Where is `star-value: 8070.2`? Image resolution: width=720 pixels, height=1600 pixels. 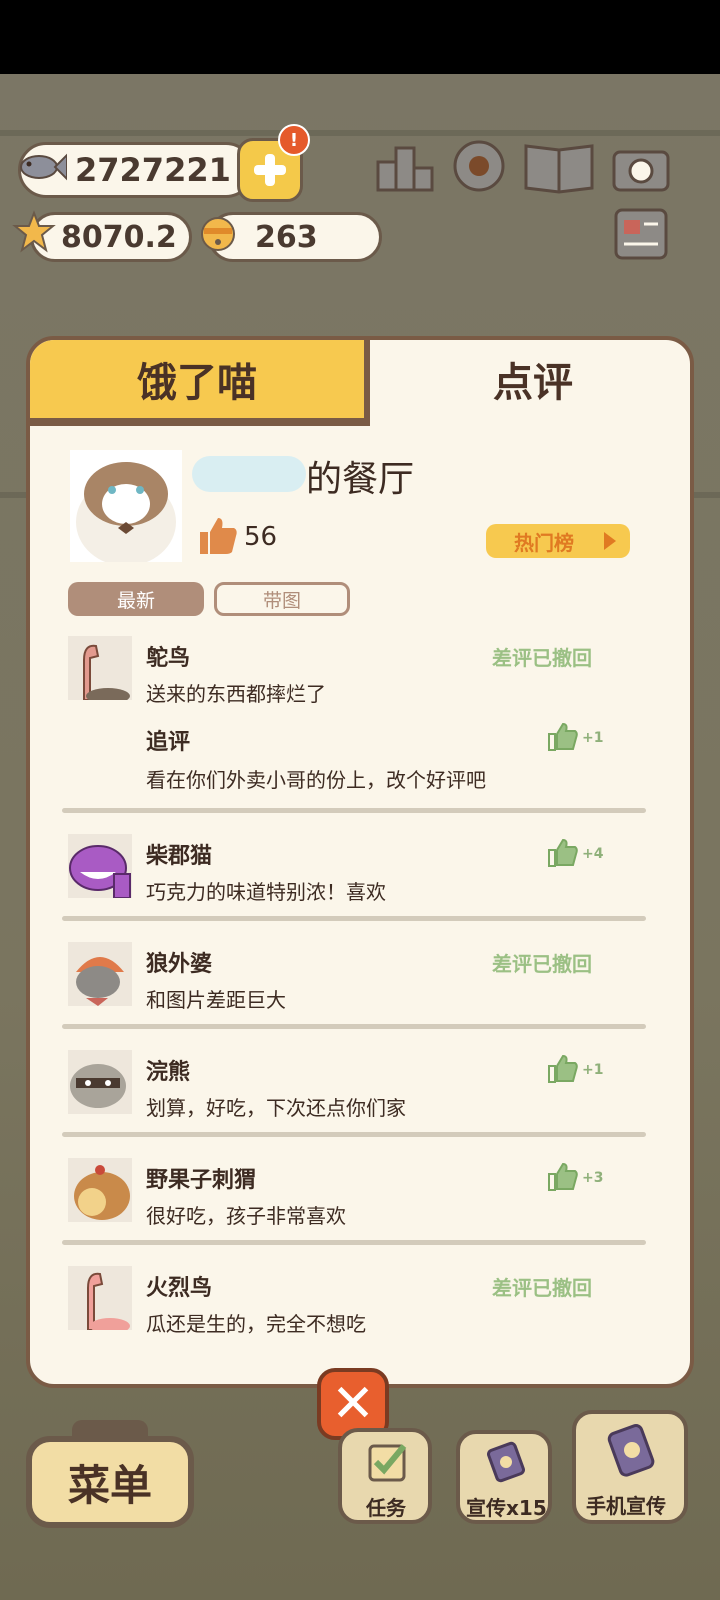
star-value: 8070.2 is located at coordinates (119, 237).